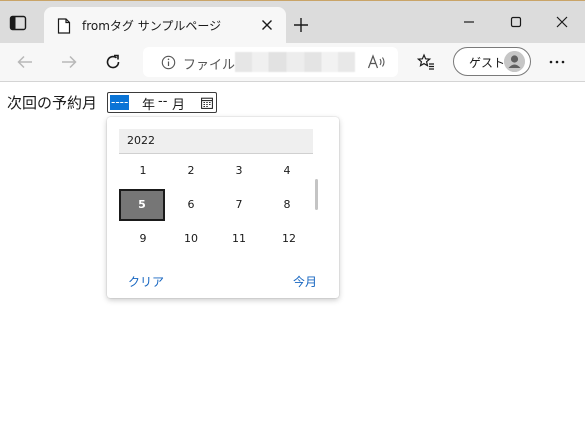 The height and width of the screenshot is (426, 585). What do you see at coordinates (149, 105) in the screenshot?
I see `year-unit: 年` at bounding box center [149, 105].